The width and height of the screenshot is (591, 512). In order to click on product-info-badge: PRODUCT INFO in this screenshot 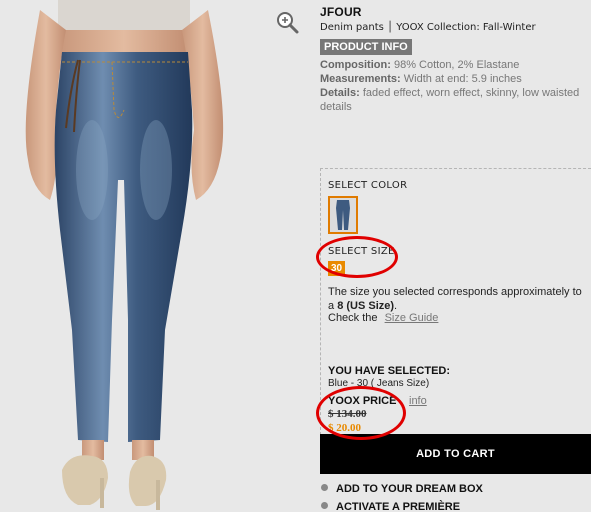, I will do `click(366, 47)`.